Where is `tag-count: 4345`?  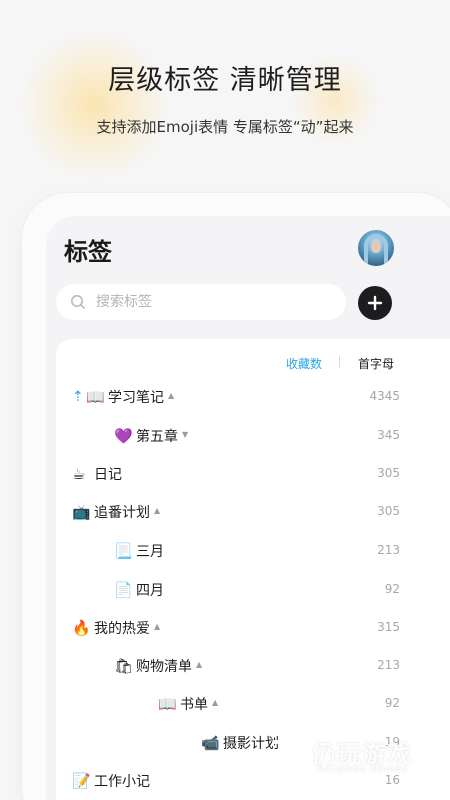
tag-count: 4345 is located at coordinates (384, 396).